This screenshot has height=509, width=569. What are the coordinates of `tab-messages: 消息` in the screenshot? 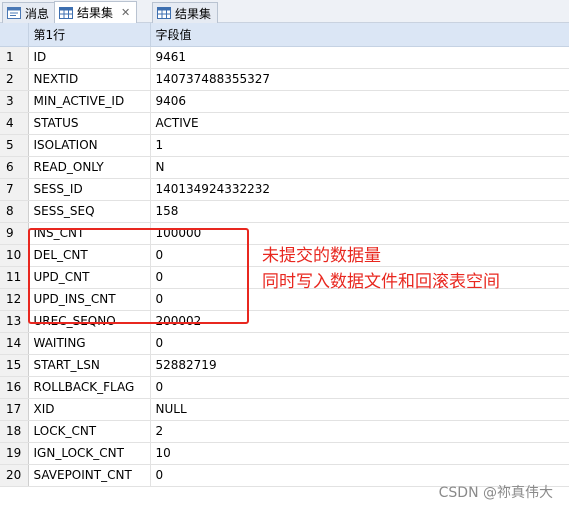 It's located at (29, 12).